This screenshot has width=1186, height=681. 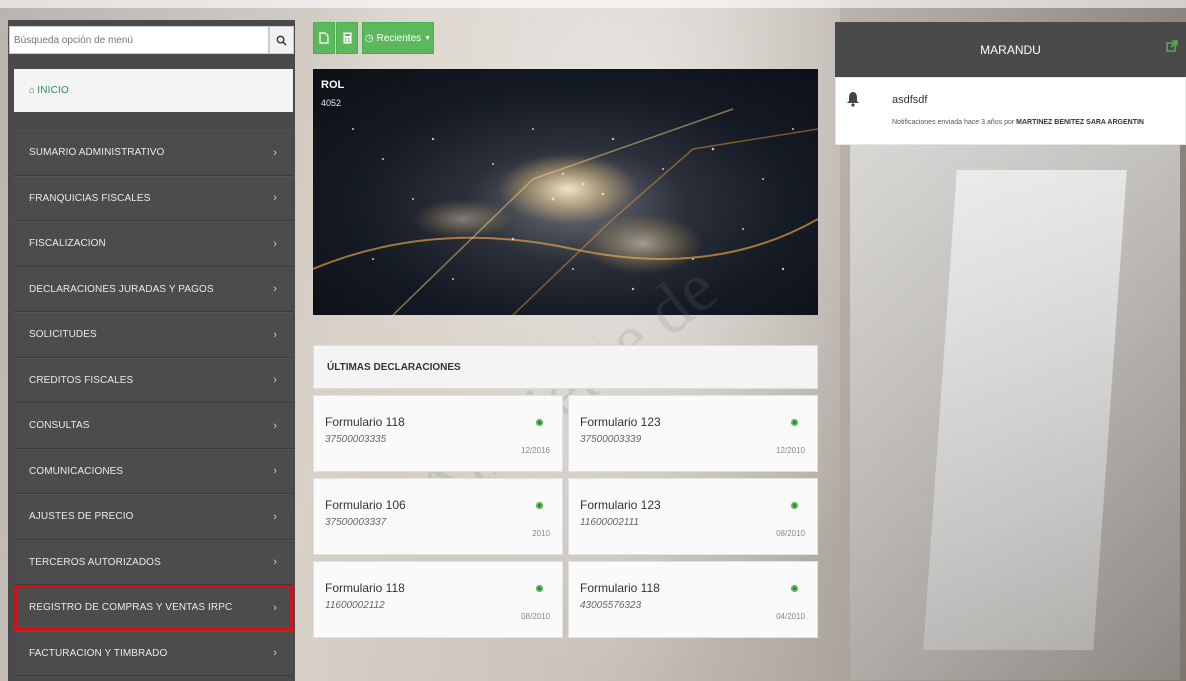 I want to click on sidebar-item-label: TERCEROS AUTORIZADOS, so click(x=95, y=562).